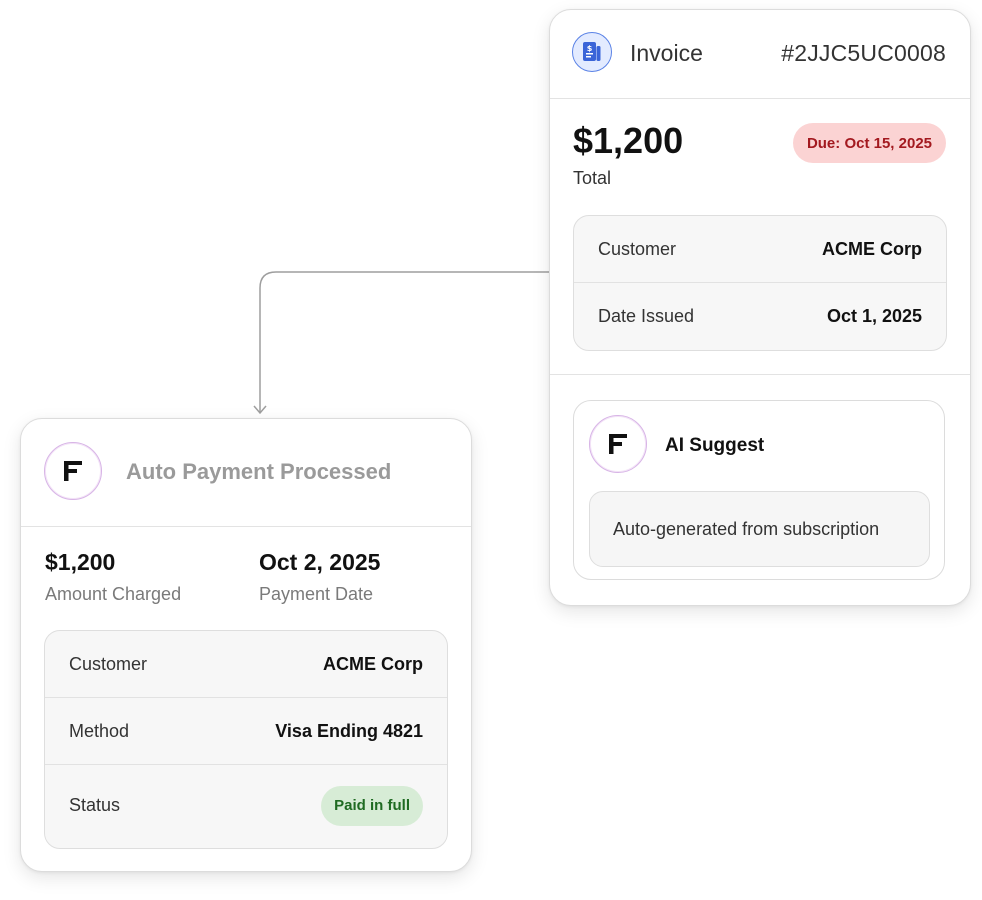  Describe the element at coordinates (715, 445) in the screenshot. I see `ai-suggest-title: AI Suggest` at that location.